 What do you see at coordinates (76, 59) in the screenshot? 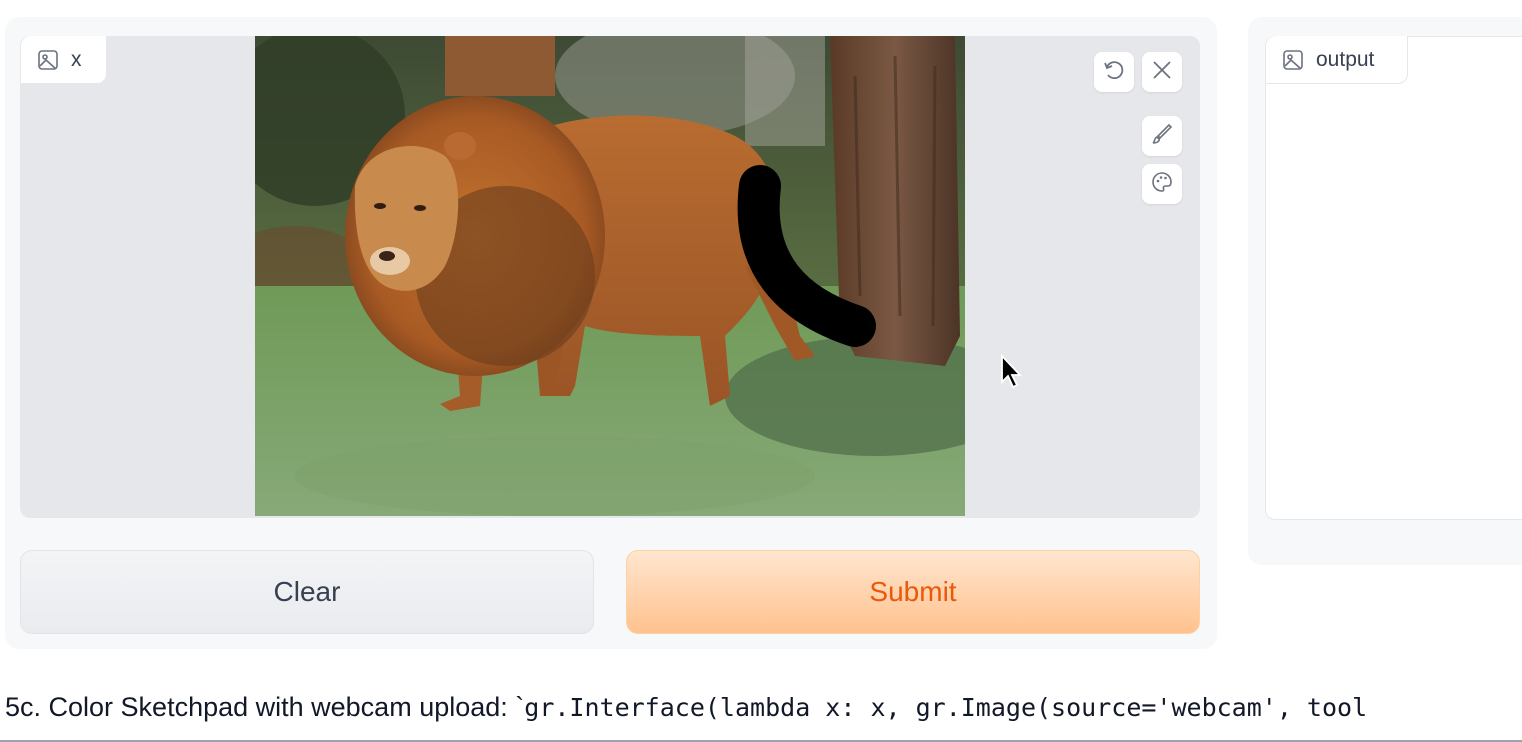
I see `input-label-text: x` at bounding box center [76, 59].